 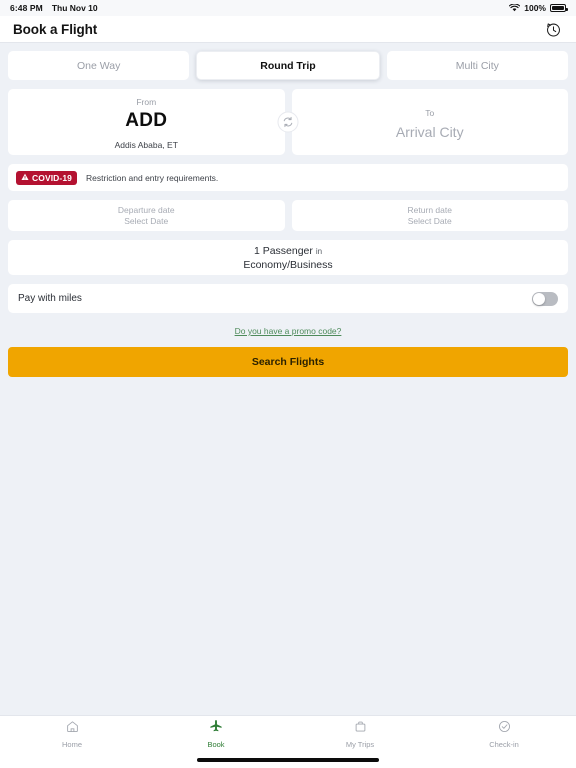 I want to click on destination-placeholder: Arrival City, so click(x=429, y=132).